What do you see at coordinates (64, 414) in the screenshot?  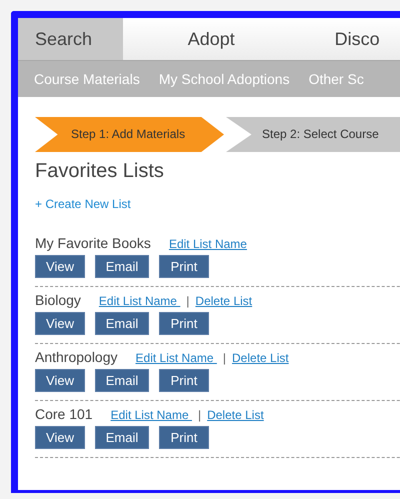 I see `list-name: Core 101` at bounding box center [64, 414].